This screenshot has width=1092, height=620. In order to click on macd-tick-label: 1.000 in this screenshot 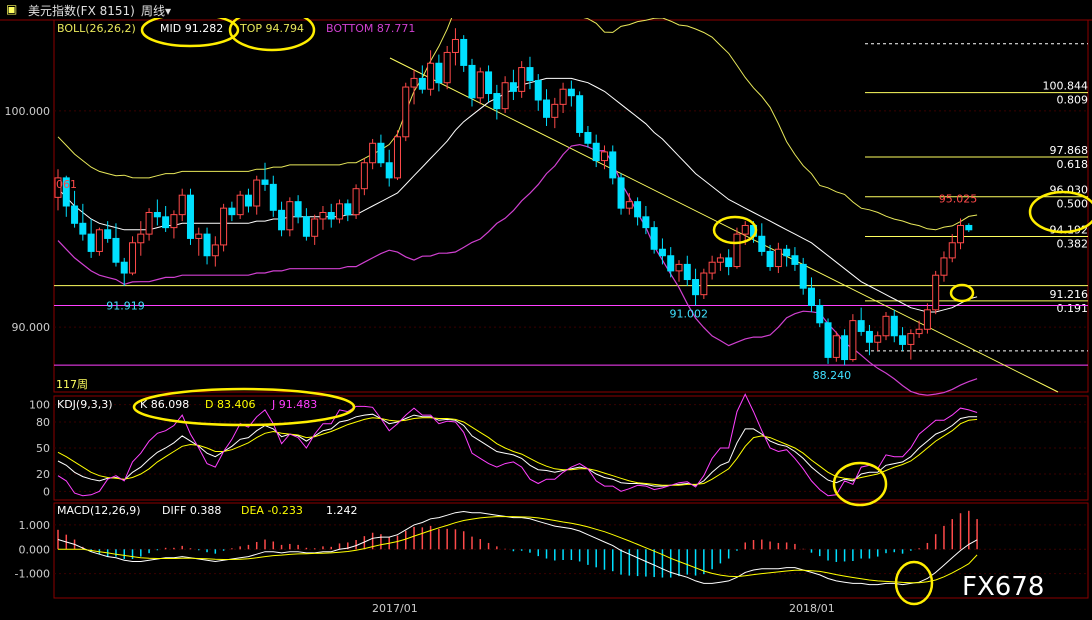, I will do `click(35, 525)`.